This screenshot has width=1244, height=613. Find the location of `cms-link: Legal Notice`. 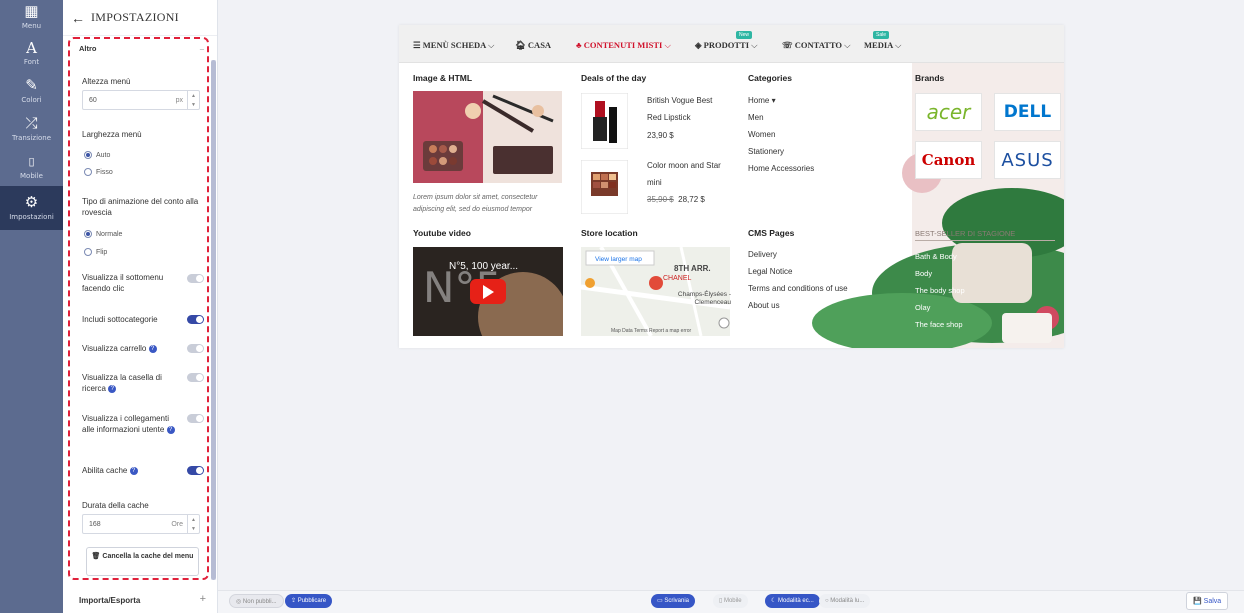

cms-link: Legal Notice is located at coordinates (798, 271).